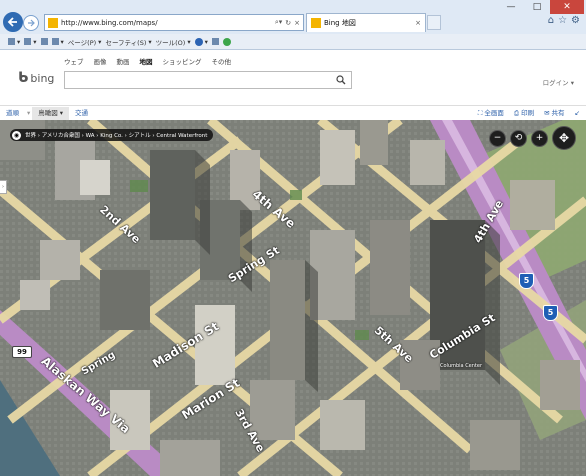 The height and width of the screenshot is (476, 586). Describe the element at coordinates (551, 20) in the screenshot. I see `home-icon: ⌂` at that location.